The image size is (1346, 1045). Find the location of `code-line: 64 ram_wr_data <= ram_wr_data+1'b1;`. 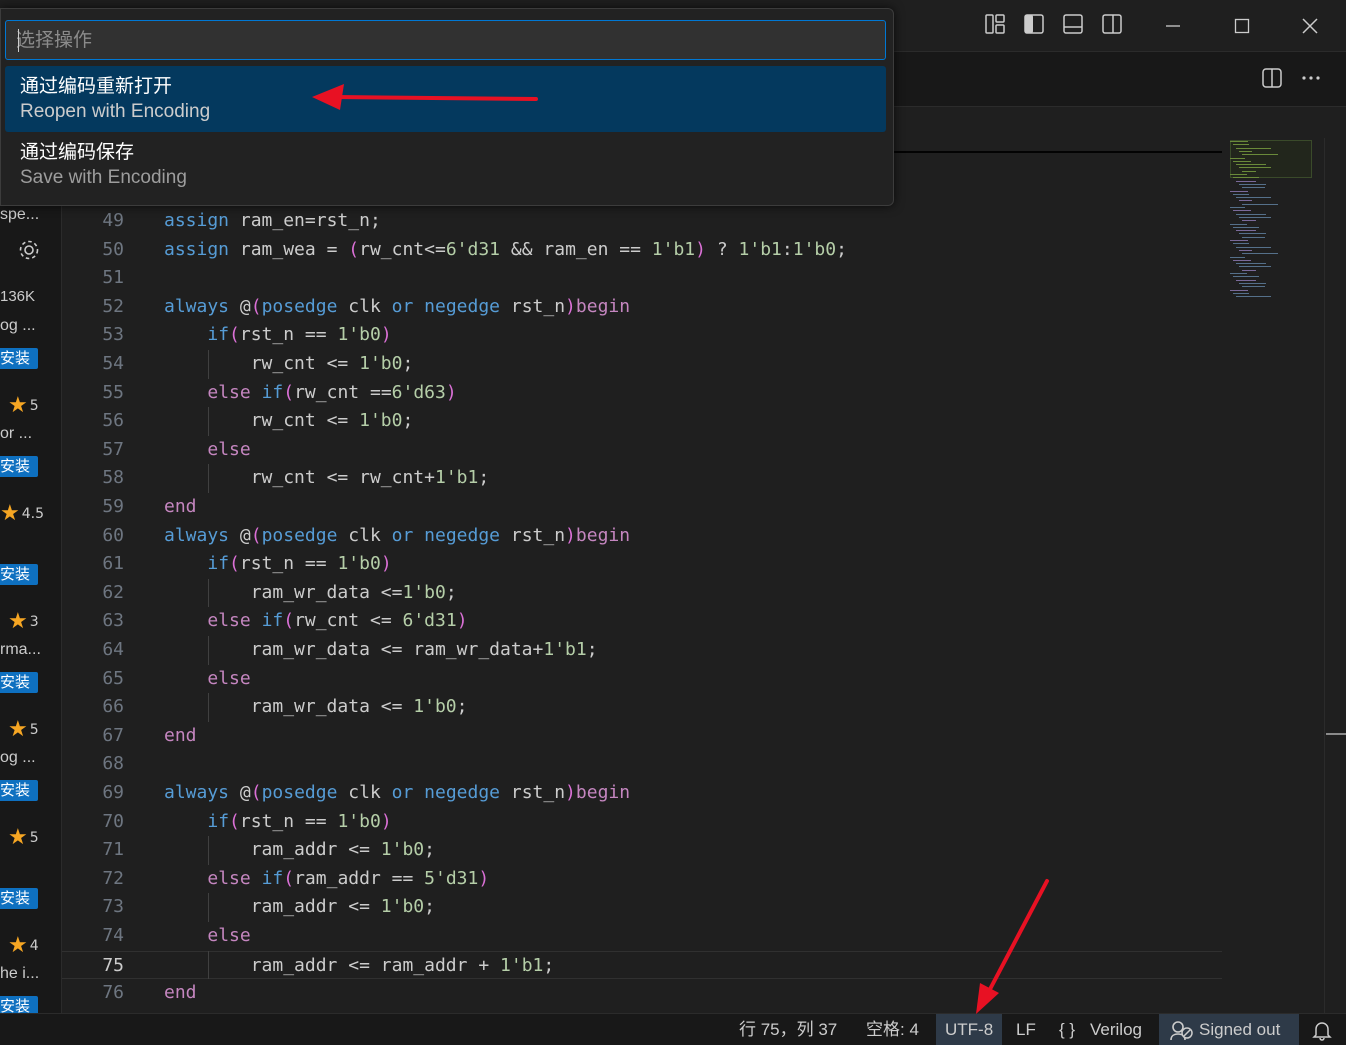

code-line: 64 ram_wr_data <= ram_wr_data+1'b1; is located at coordinates (642, 650).